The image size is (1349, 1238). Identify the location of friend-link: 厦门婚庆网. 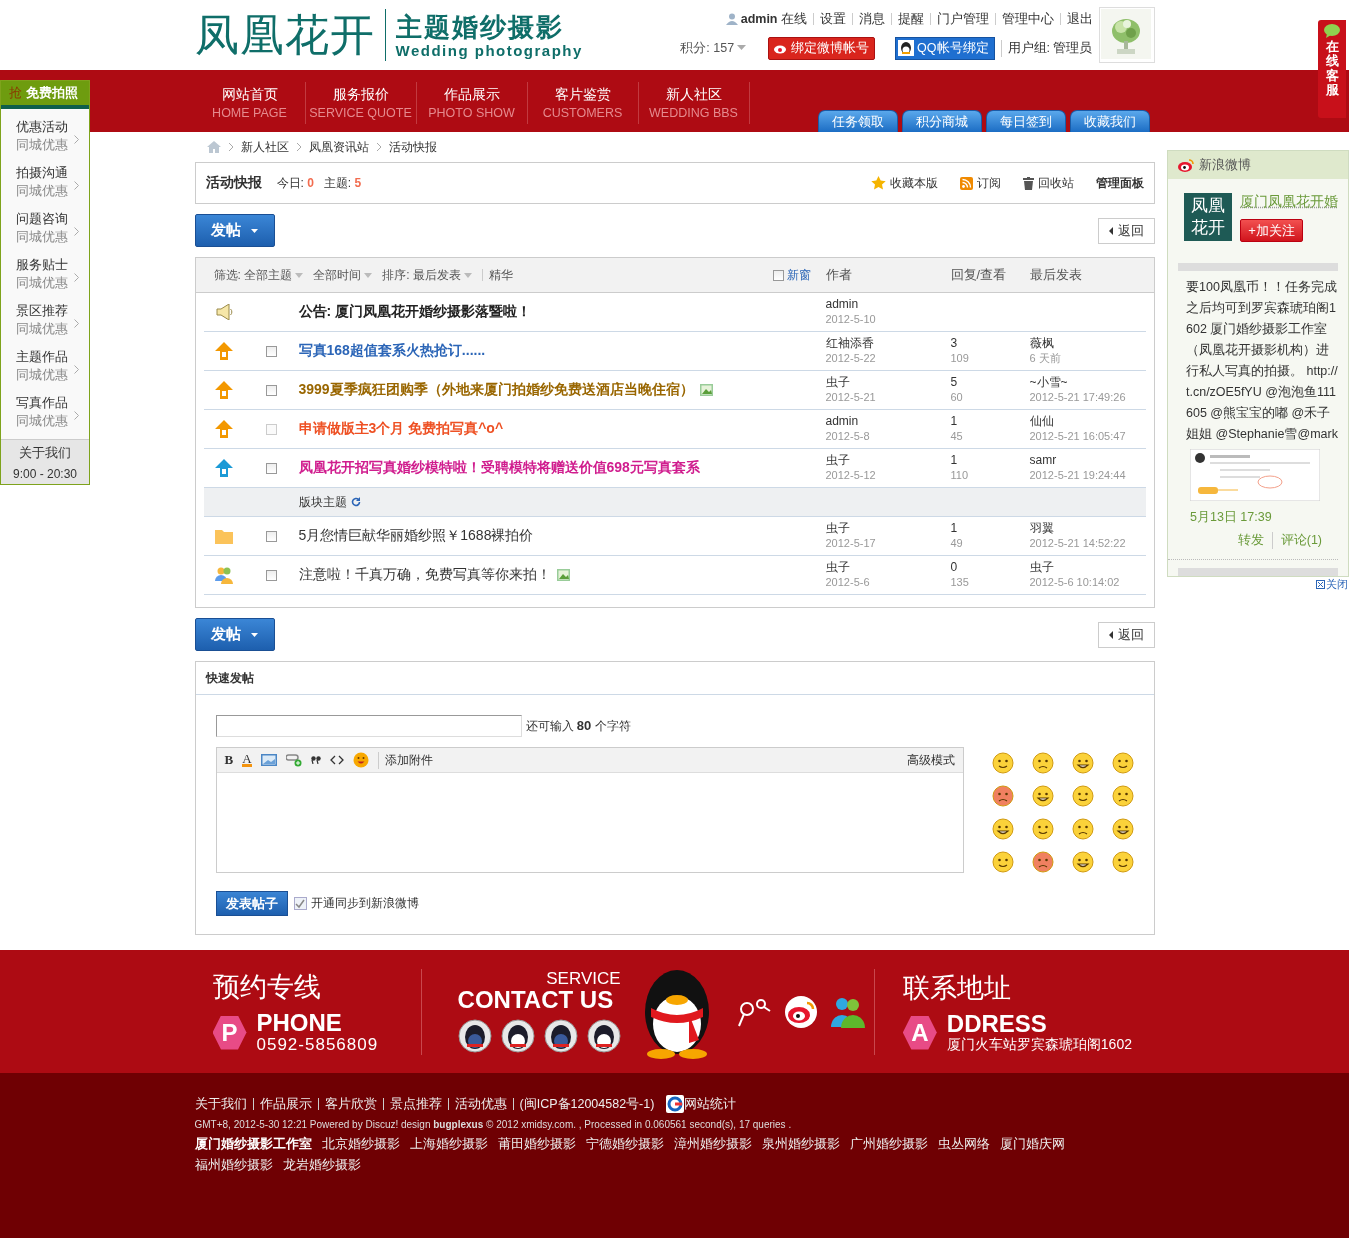
(1032, 1144).